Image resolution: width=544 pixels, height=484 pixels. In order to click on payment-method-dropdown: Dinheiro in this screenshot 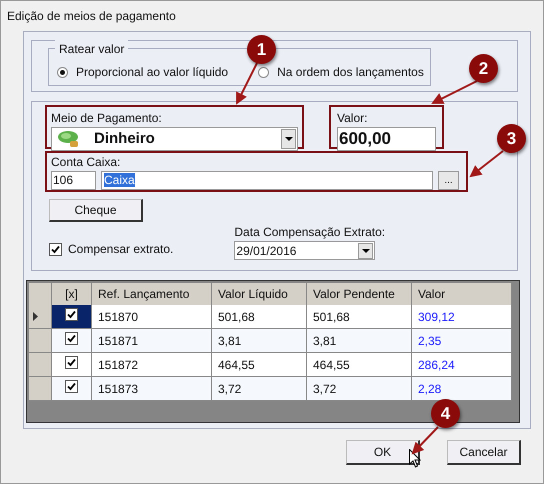, I will do `click(174, 139)`.